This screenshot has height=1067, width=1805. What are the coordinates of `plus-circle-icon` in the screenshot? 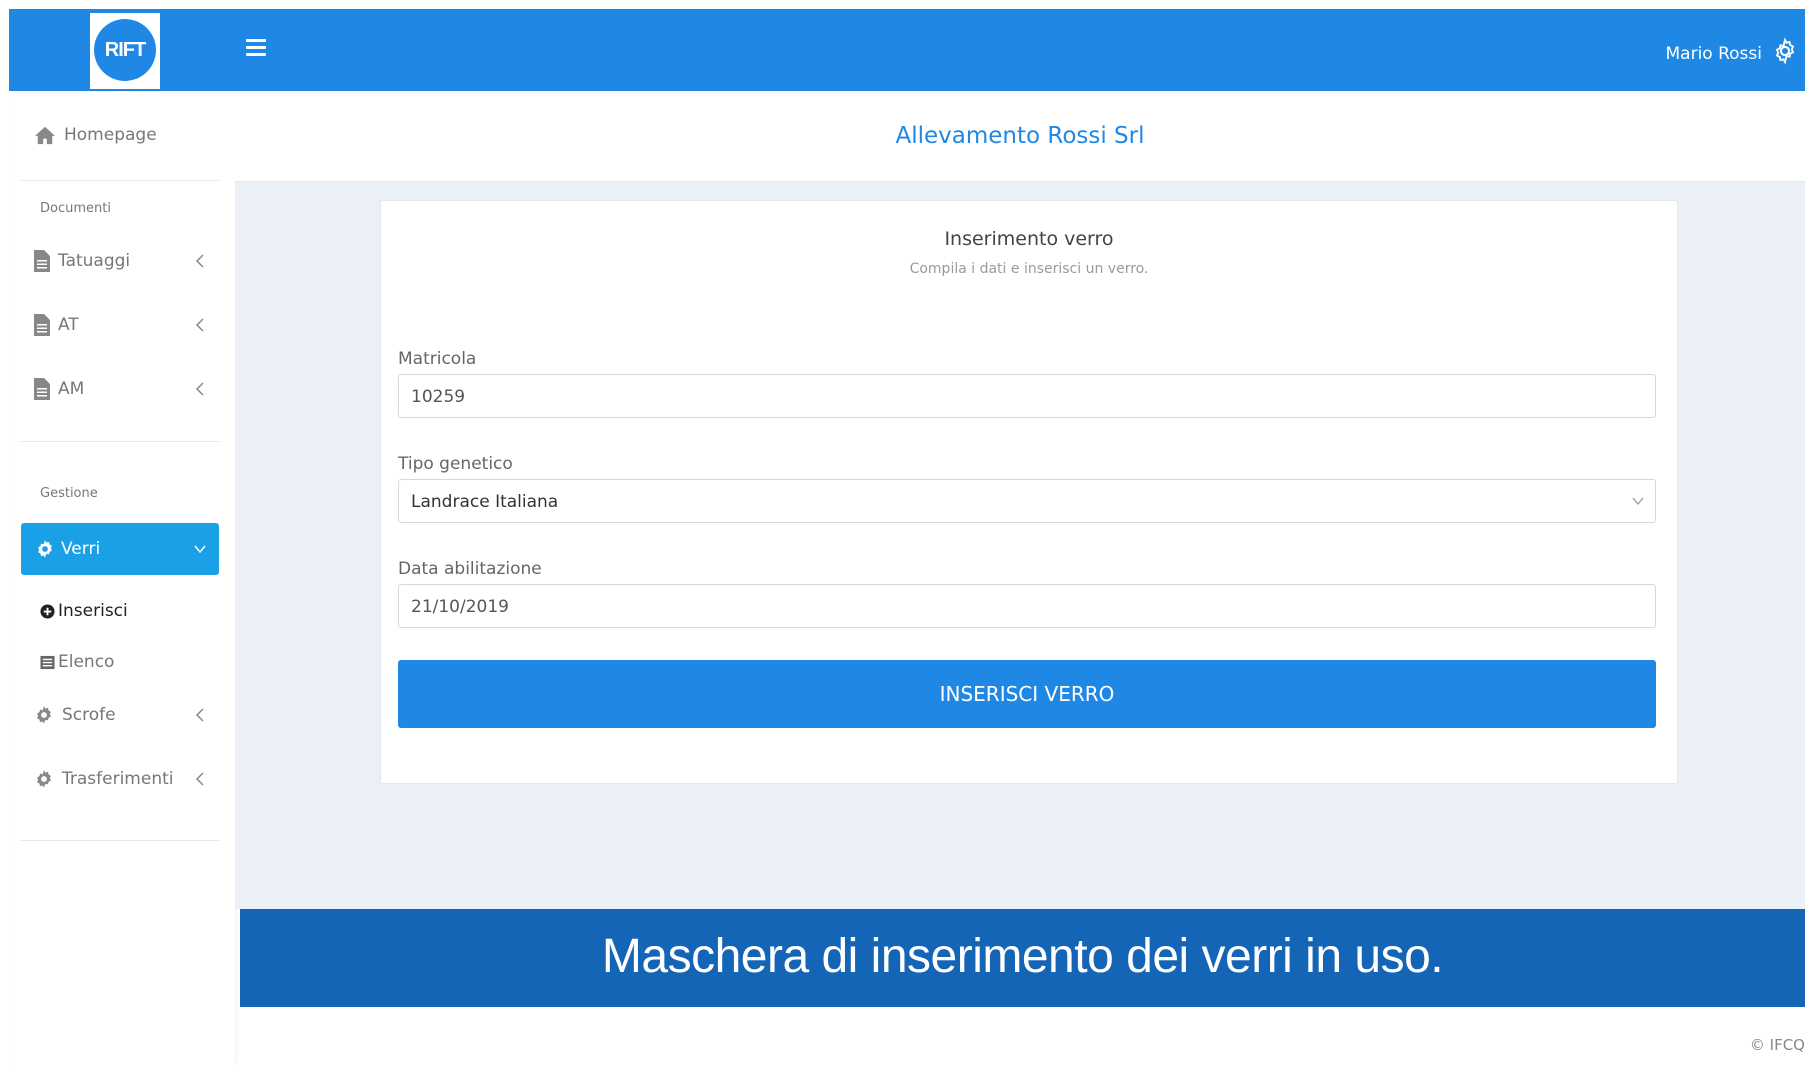 It's located at (47, 611).